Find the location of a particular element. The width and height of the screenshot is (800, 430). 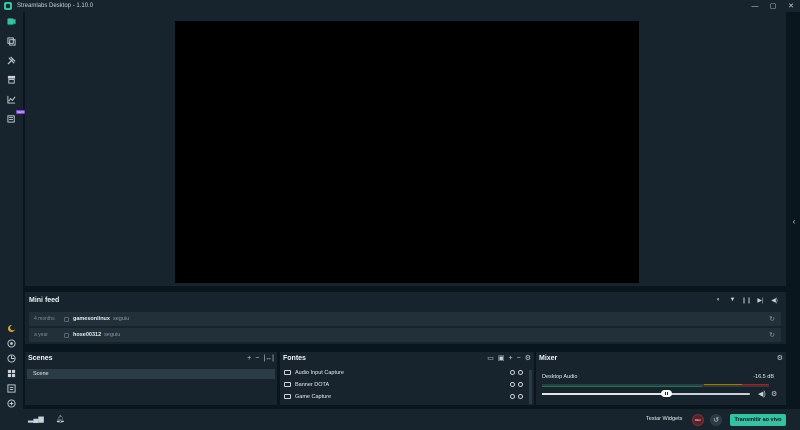

gear-icon: ⚙ is located at coordinates (774, 394).